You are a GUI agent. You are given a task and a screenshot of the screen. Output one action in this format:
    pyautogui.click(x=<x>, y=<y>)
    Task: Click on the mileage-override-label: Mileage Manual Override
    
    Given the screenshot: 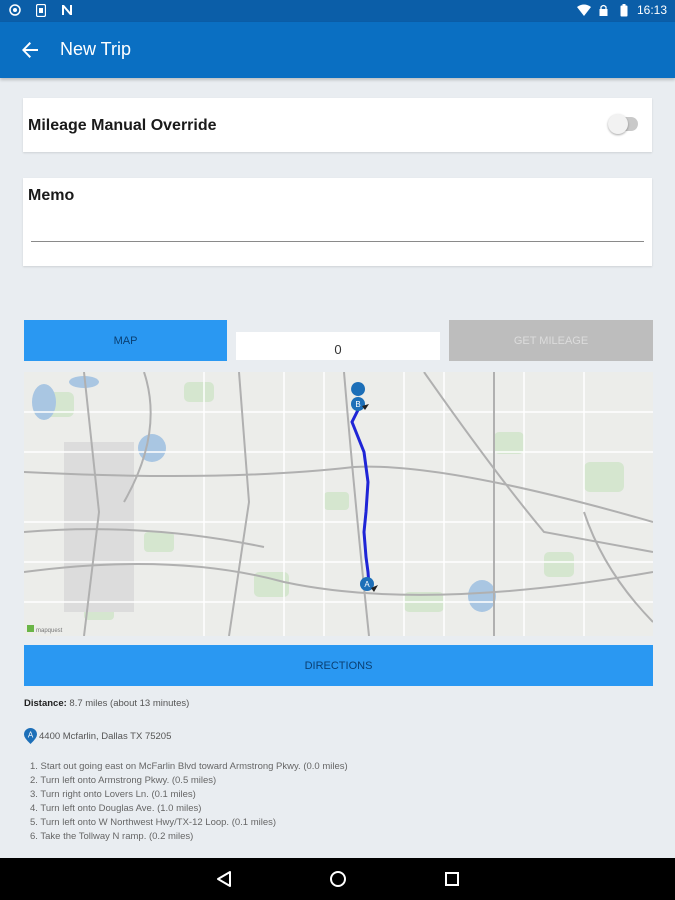 What is the action you would take?
    pyautogui.click(x=122, y=125)
    